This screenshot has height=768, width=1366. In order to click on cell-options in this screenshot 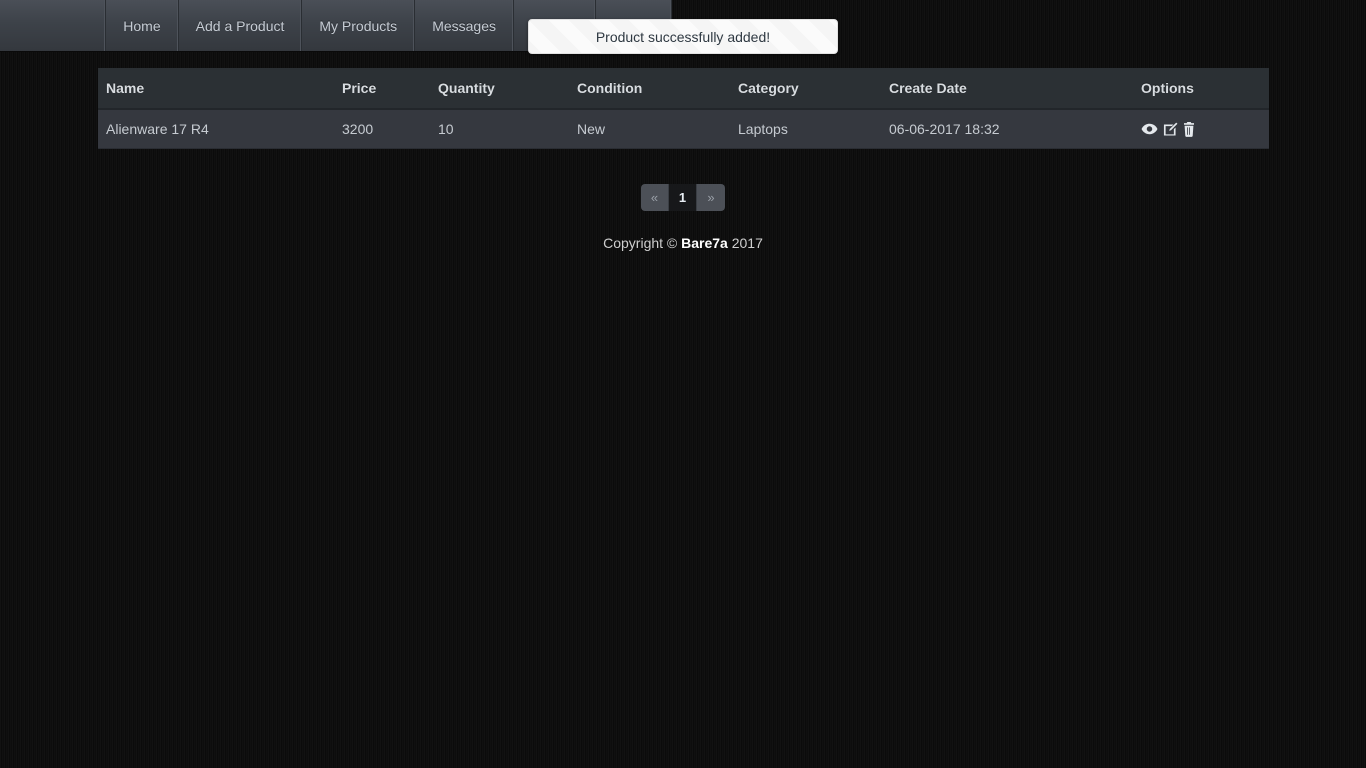, I will do `click(1201, 129)`.